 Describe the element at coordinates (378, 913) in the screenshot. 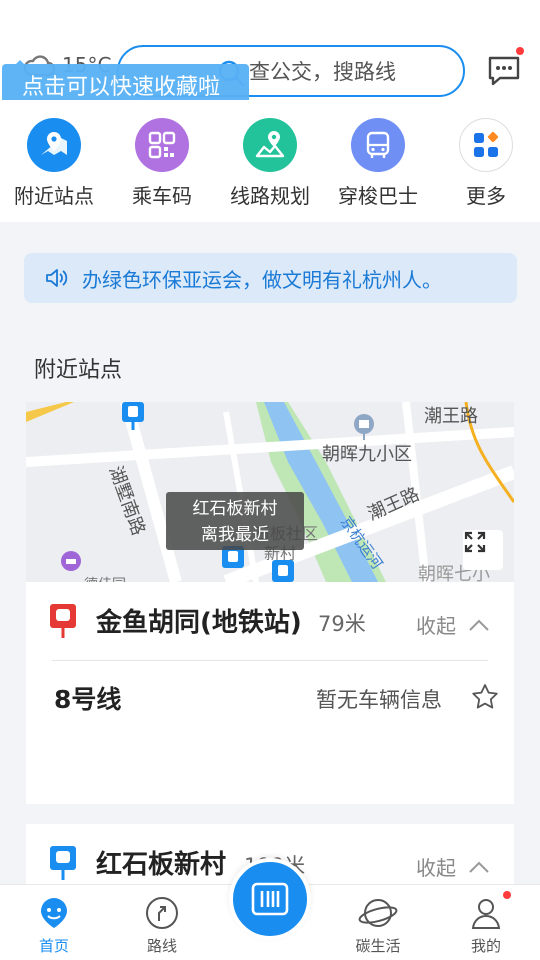

I see `planet-icon` at that location.